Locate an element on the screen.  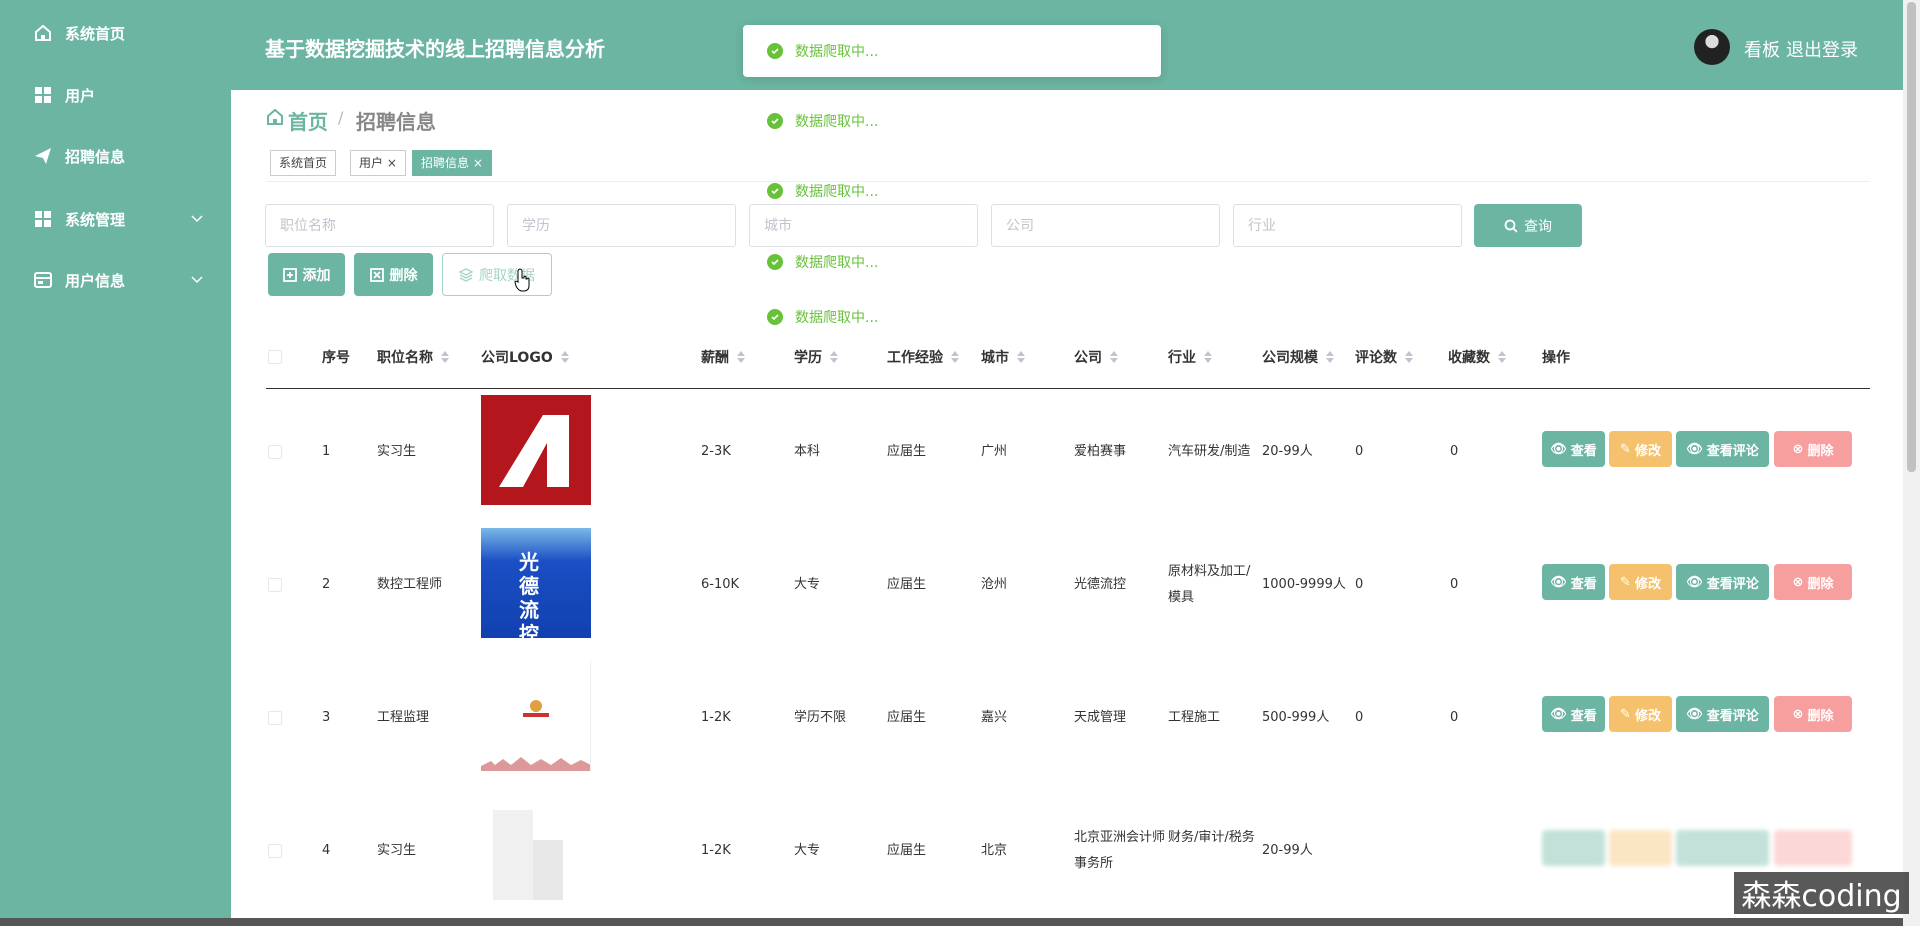
view-button is located at coordinates (1573, 848).